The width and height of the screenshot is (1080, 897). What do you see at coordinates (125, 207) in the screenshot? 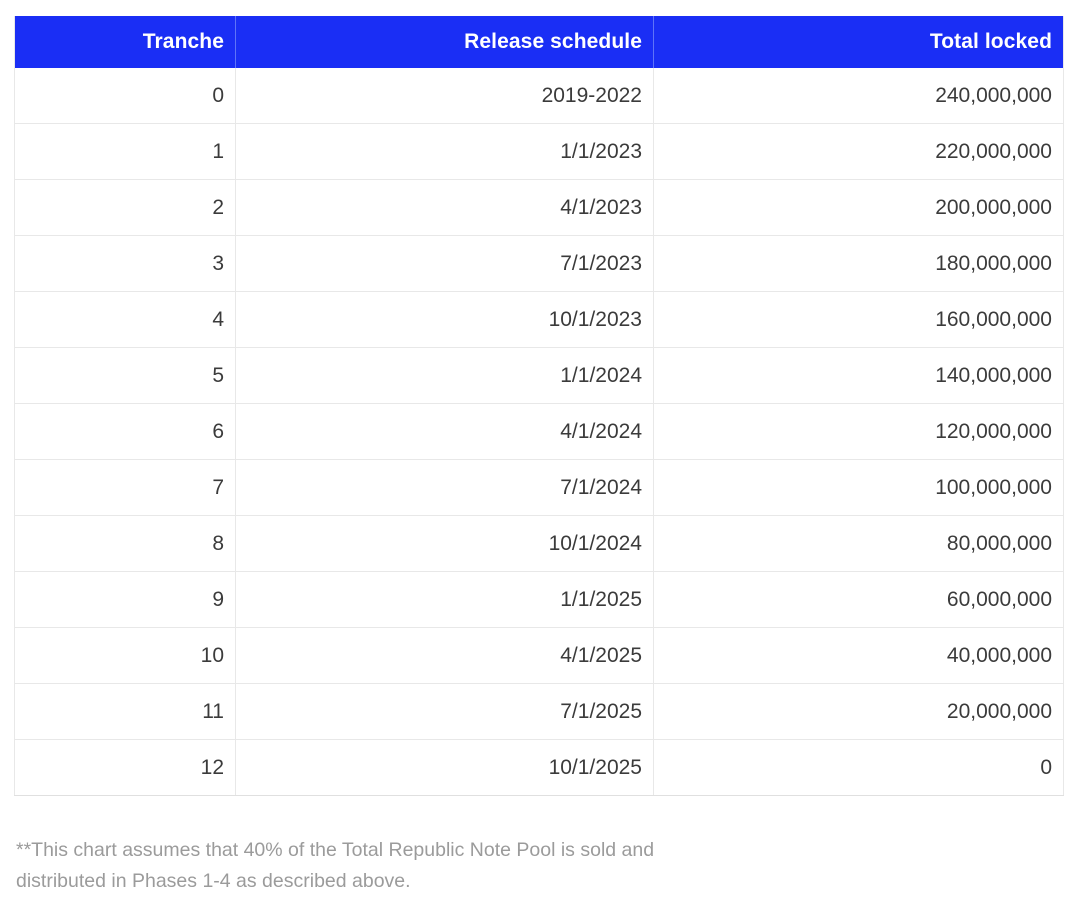
I see `cell-tranche: 2` at bounding box center [125, 207].